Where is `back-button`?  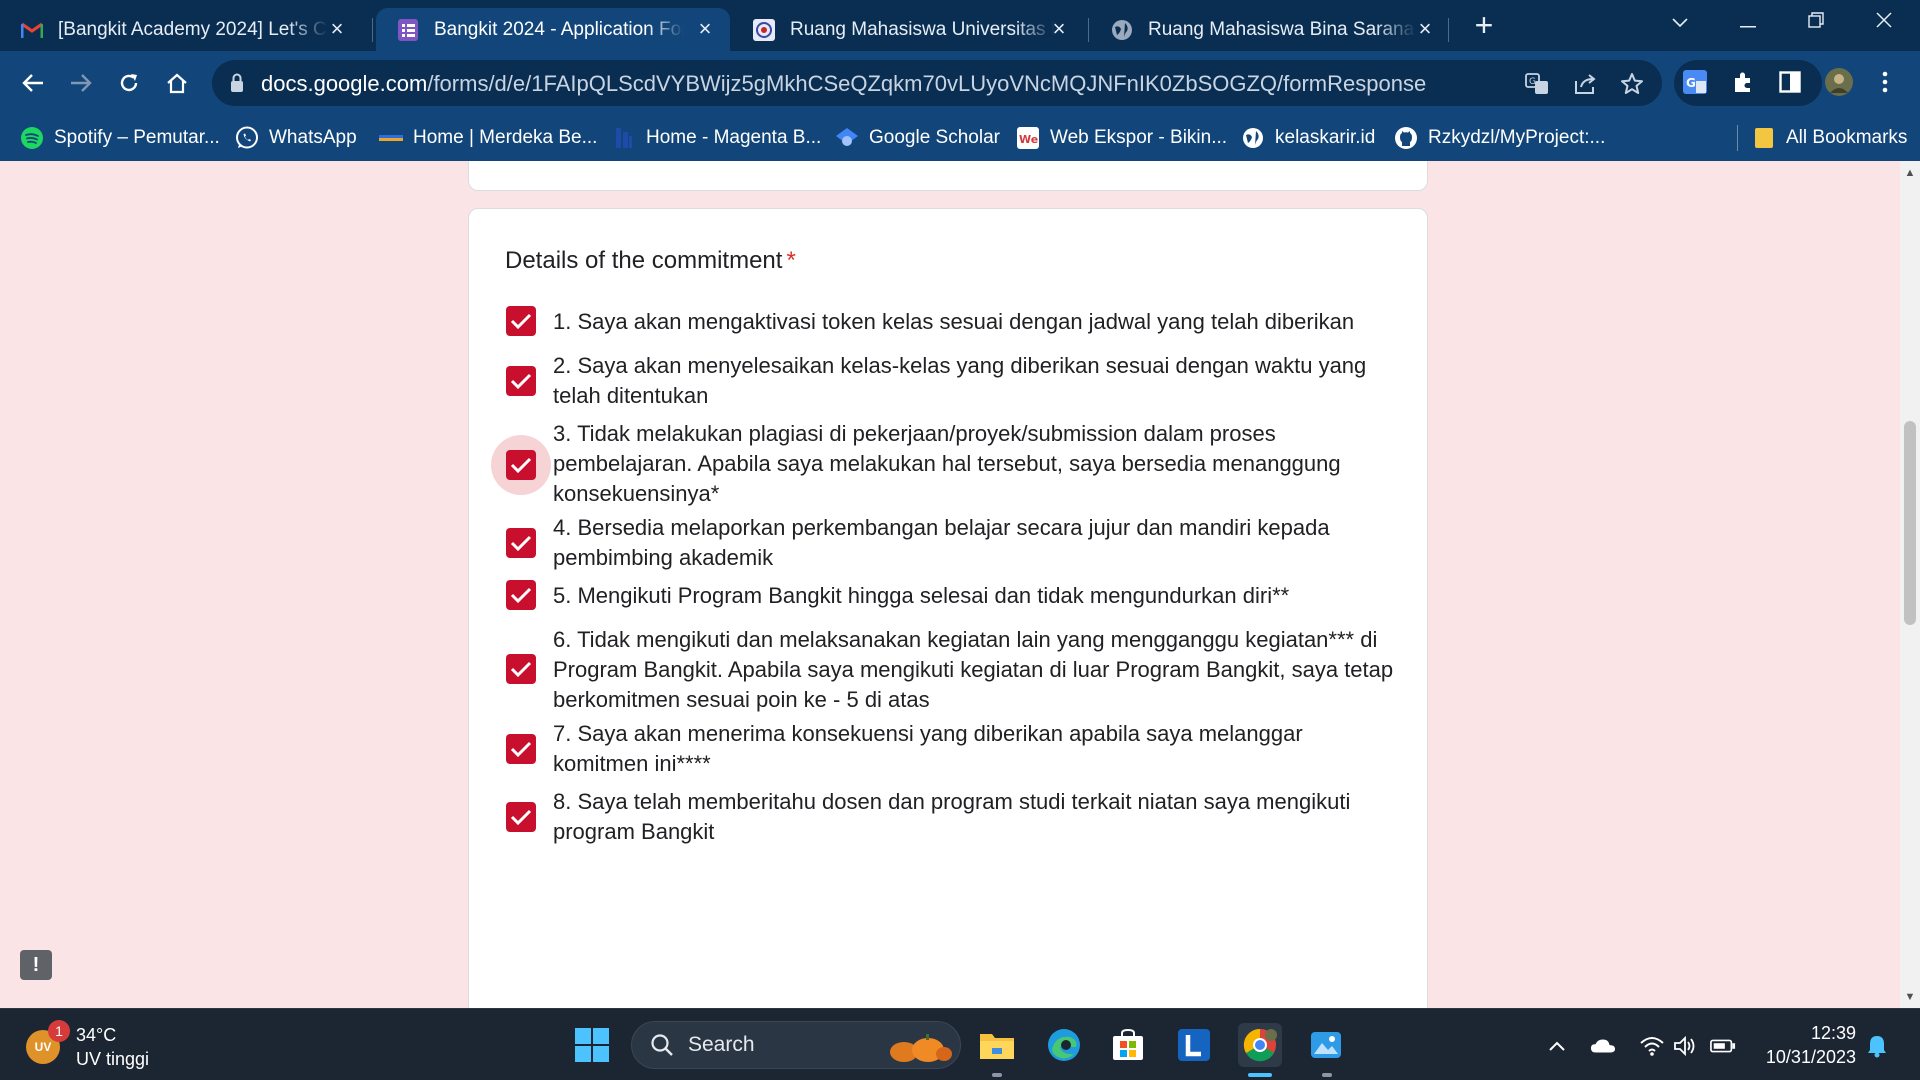
back-button is located at coordinates (33, 83).